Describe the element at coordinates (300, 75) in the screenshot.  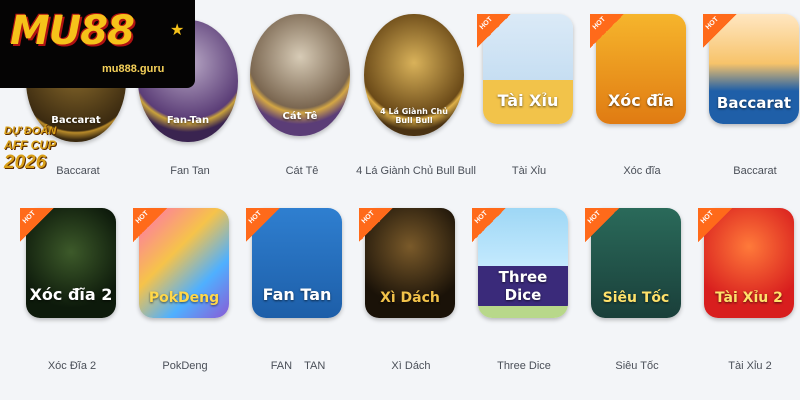
I see `cat-cards-art-icon: Cát Tê` at that location.